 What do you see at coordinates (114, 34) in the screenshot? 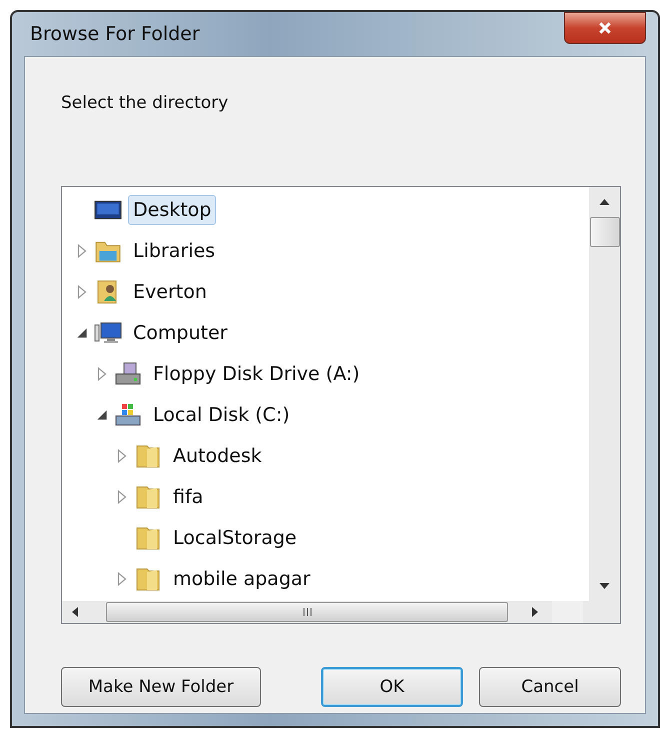
I see `window-title: Browse For Folder` at bounding box center [114, 34].